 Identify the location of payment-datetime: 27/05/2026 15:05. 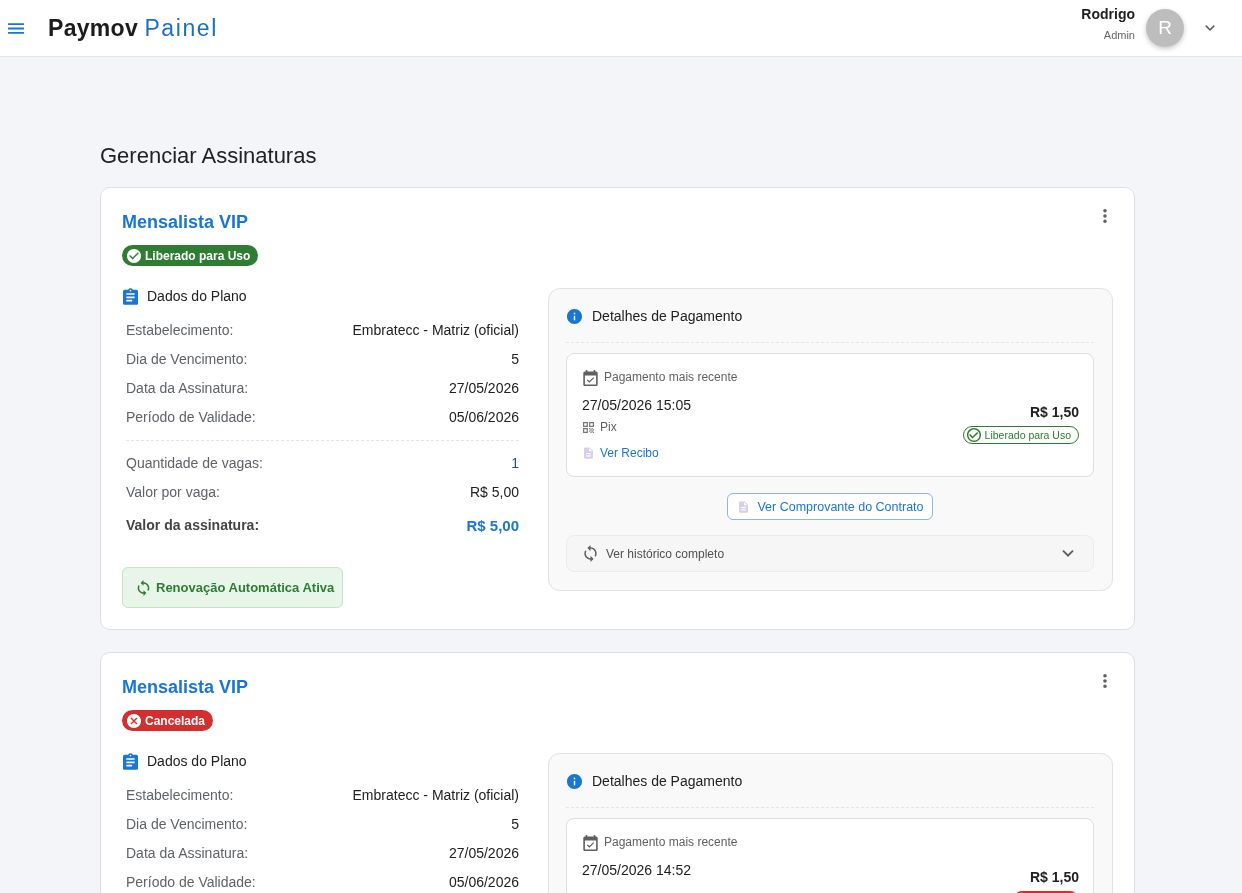
(637, 405).